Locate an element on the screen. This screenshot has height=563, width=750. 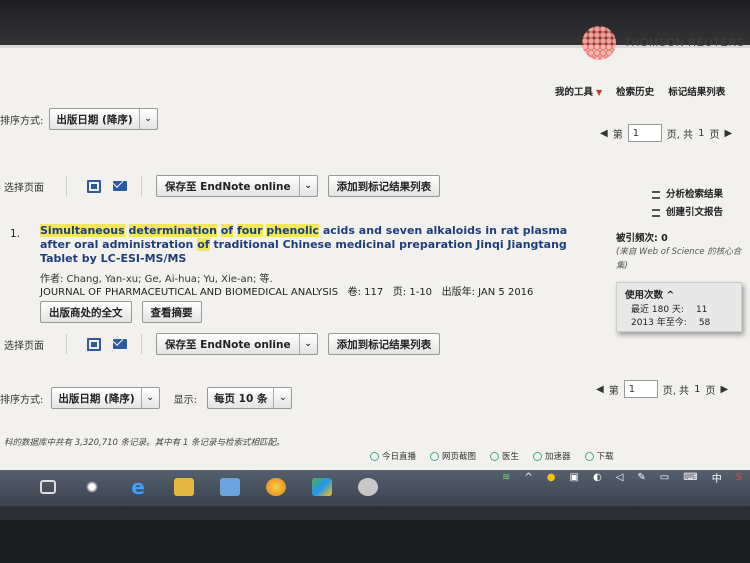
citation-source: (来自 Web of Science 的核心合集) is located at coordinates (679, 259).